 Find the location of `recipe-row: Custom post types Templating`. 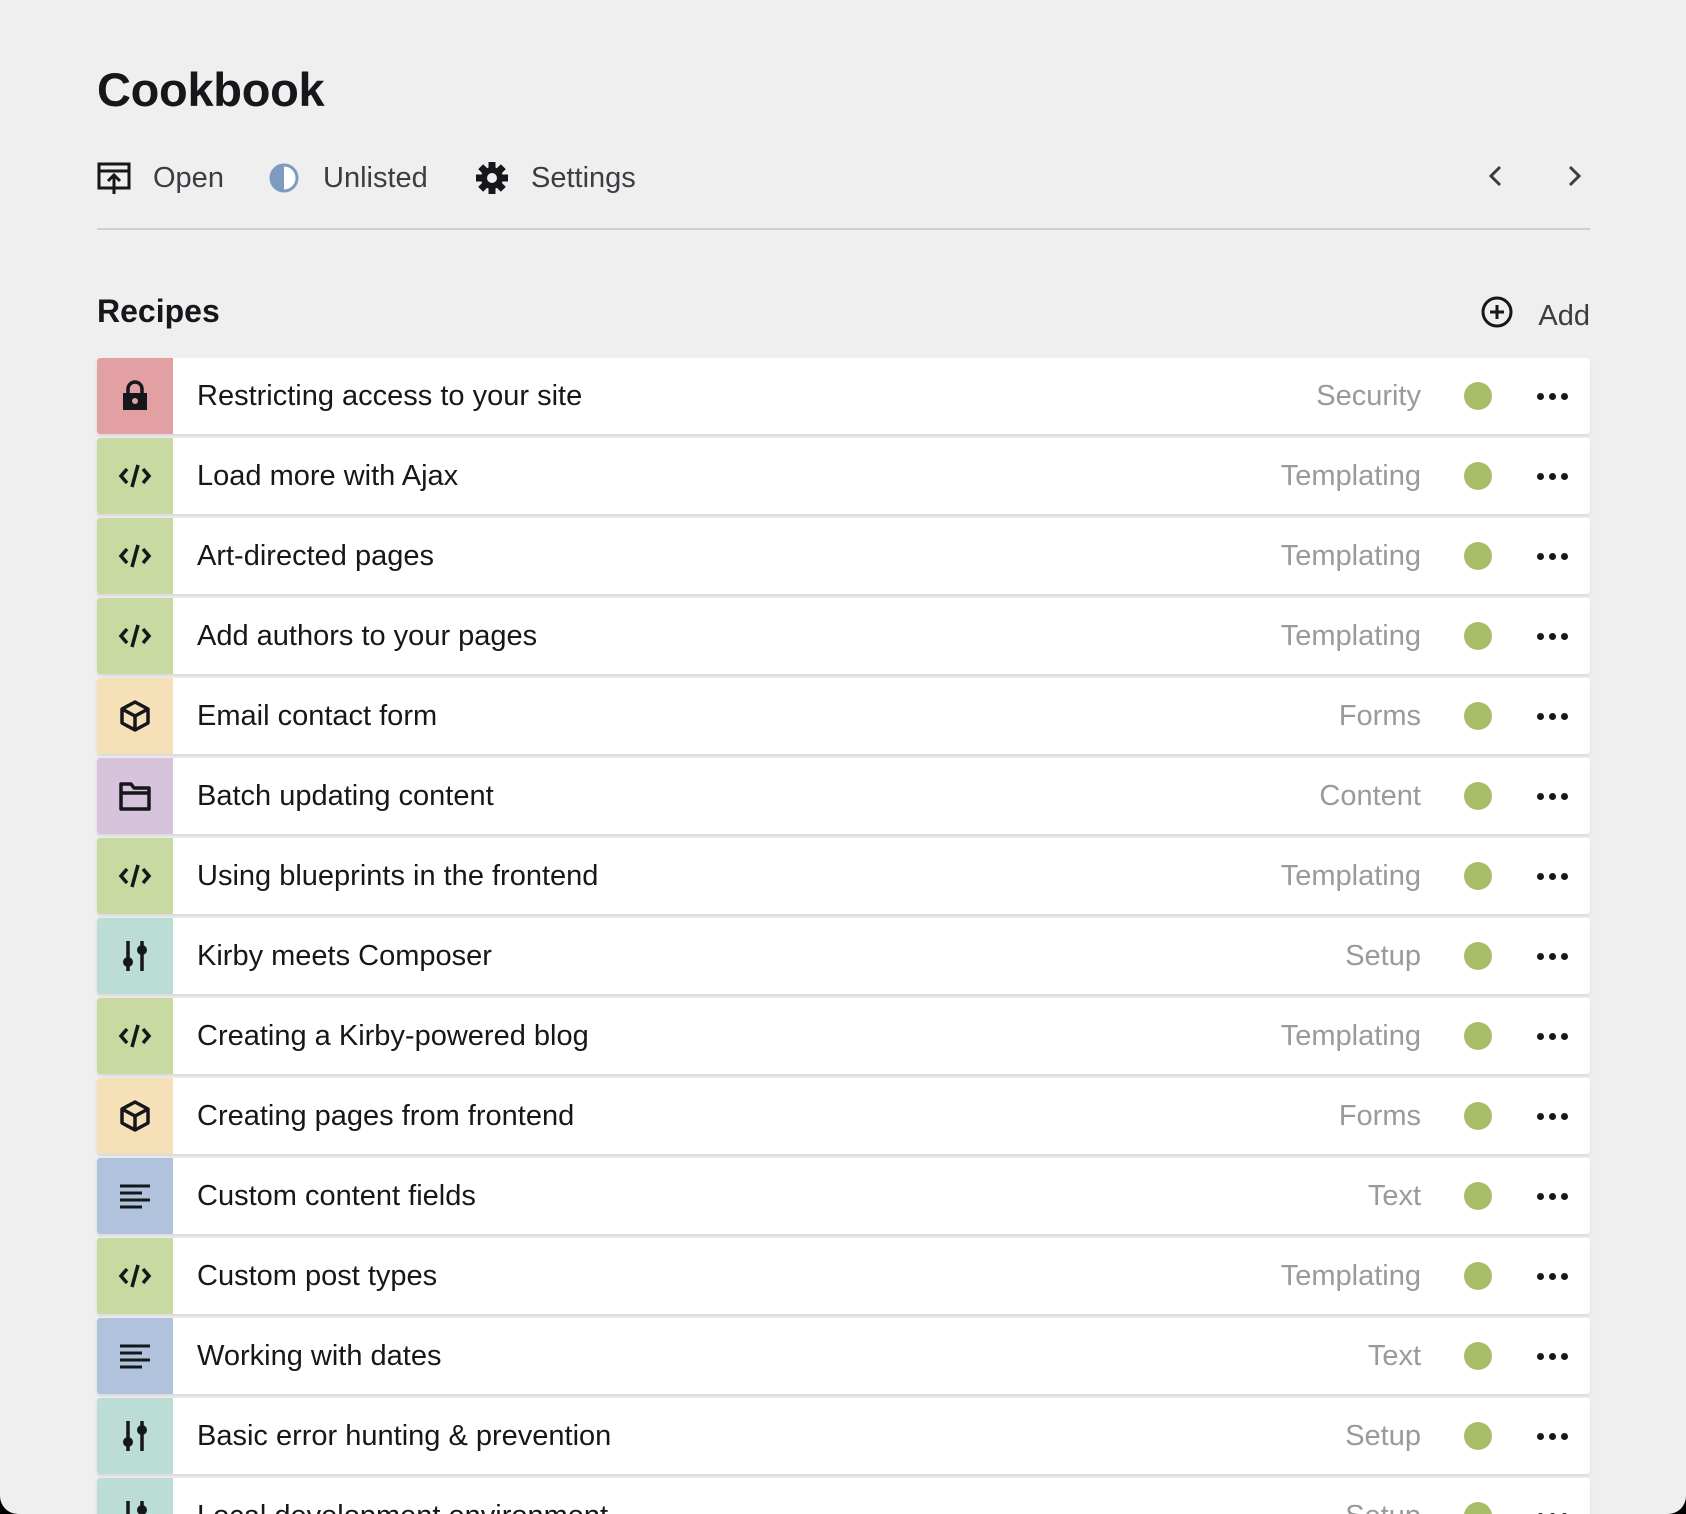

recipe-row: Custom post types Templating is located at coordinates (843, 1276).